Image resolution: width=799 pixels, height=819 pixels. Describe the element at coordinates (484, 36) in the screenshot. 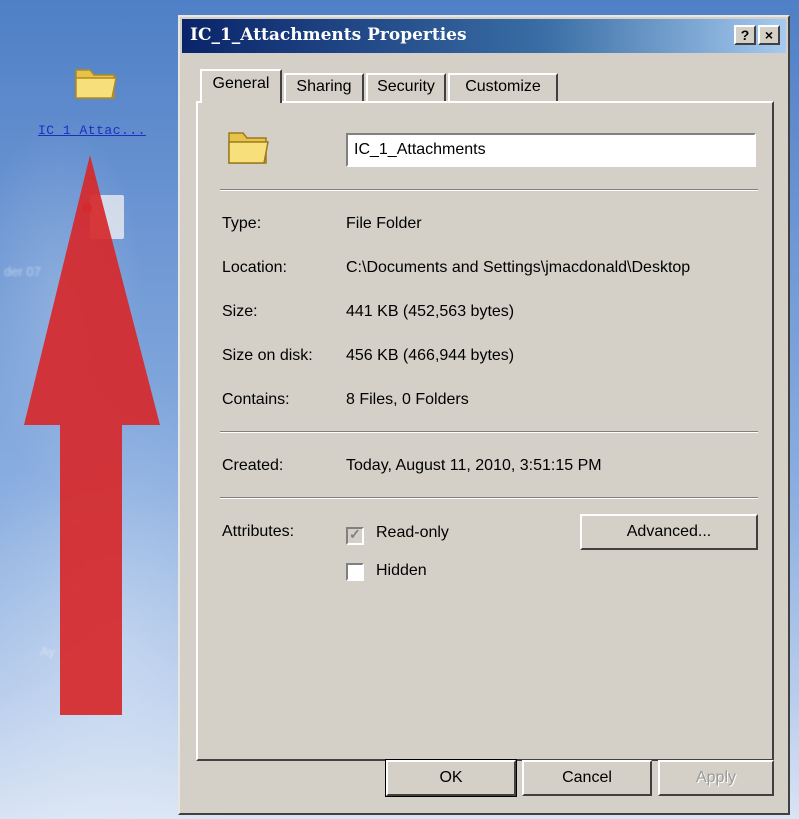

I see `dialog-titlebar: IC_1_Attachments Properties ? ×` at that location.